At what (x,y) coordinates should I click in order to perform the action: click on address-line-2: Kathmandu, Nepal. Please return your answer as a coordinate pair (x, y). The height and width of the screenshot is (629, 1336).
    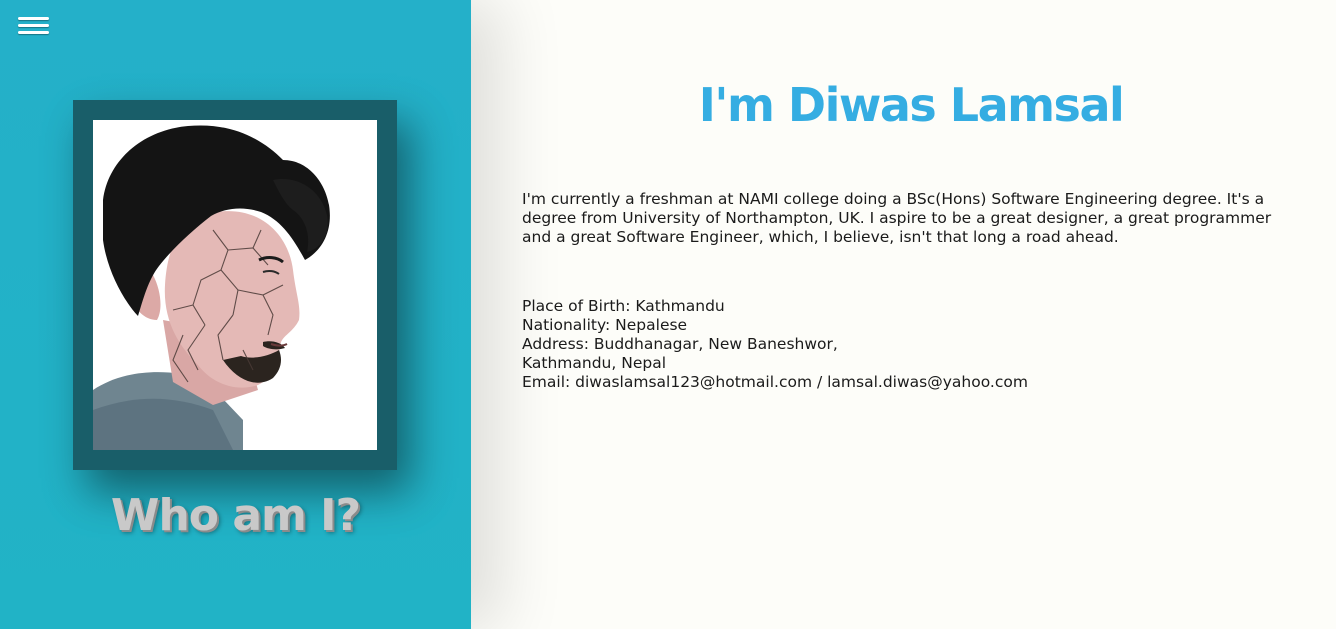
    Looking at the image, I should click on (594, 363).